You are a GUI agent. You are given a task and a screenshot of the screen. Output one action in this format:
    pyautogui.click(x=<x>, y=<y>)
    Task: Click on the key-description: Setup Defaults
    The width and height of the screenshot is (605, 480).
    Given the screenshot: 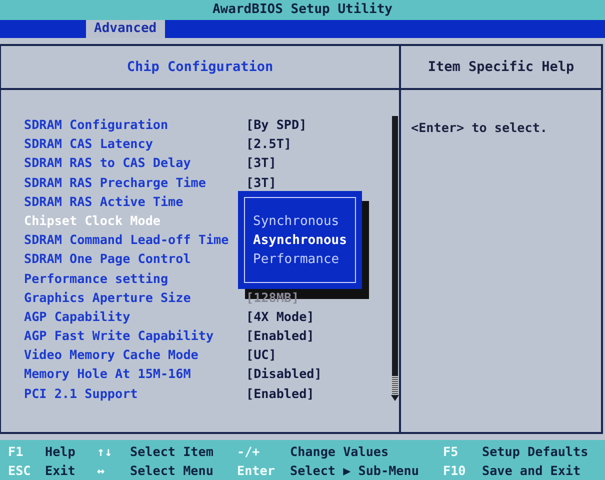 What is the action you would take?
    pyautogui.click(x=536, y=452)
    